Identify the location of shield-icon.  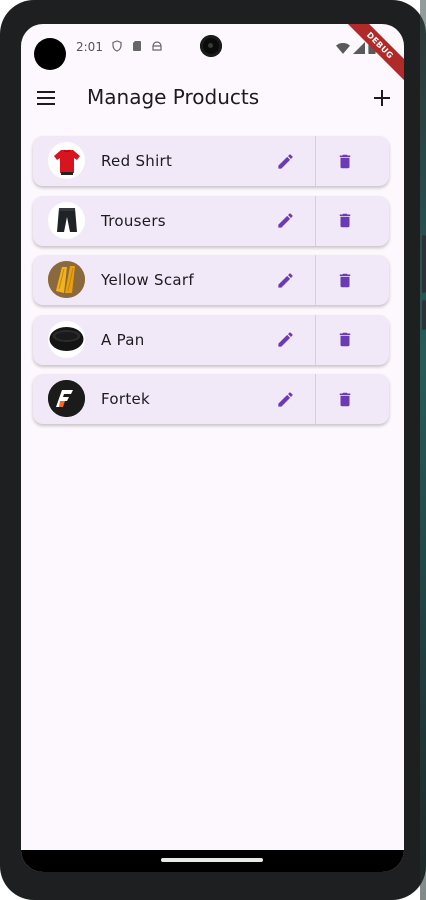
(117, 46).